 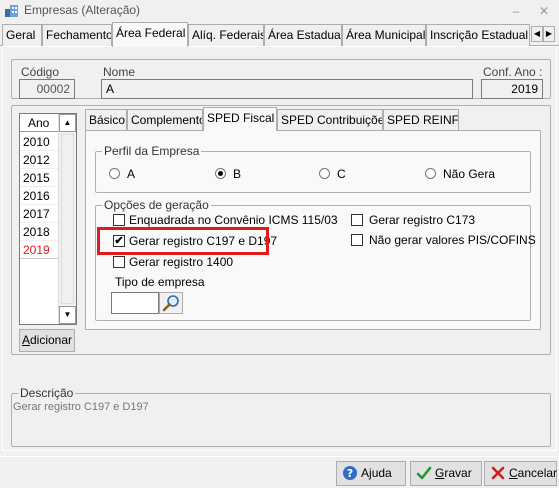 What do you see at coordinates (357, 240) in the screenshot?
I see `nao-pis-checkbox` at bounding box center [357, 240].